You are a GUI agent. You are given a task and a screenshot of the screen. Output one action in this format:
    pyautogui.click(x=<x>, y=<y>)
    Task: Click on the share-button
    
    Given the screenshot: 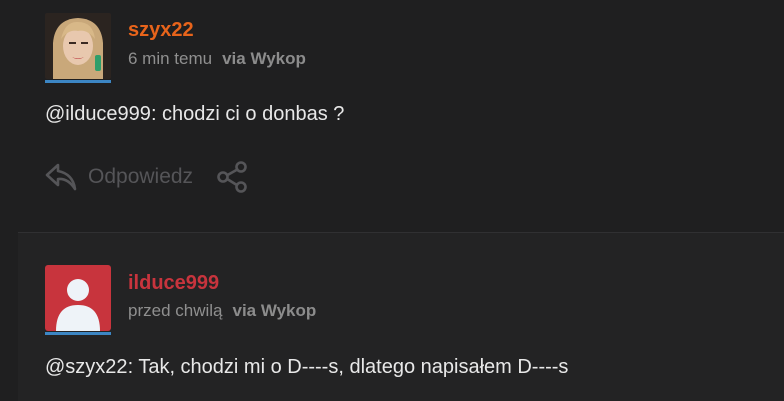 What is the action you would take?
    pyautogui.click(x=232, y=177)
    